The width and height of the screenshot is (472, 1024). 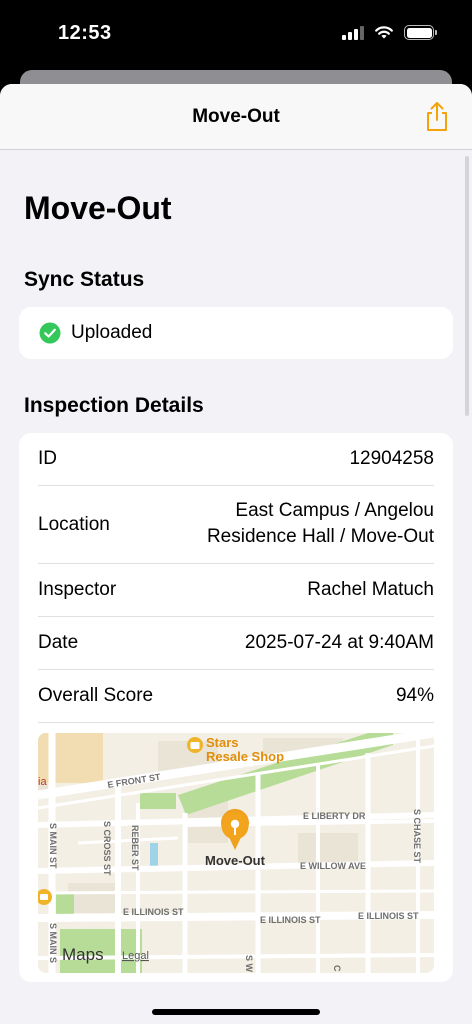 What do you see at coordinates (84, 279) in the screenshot?
I see `sync-status-header: Sync Status` at bounding box center [84, 279].